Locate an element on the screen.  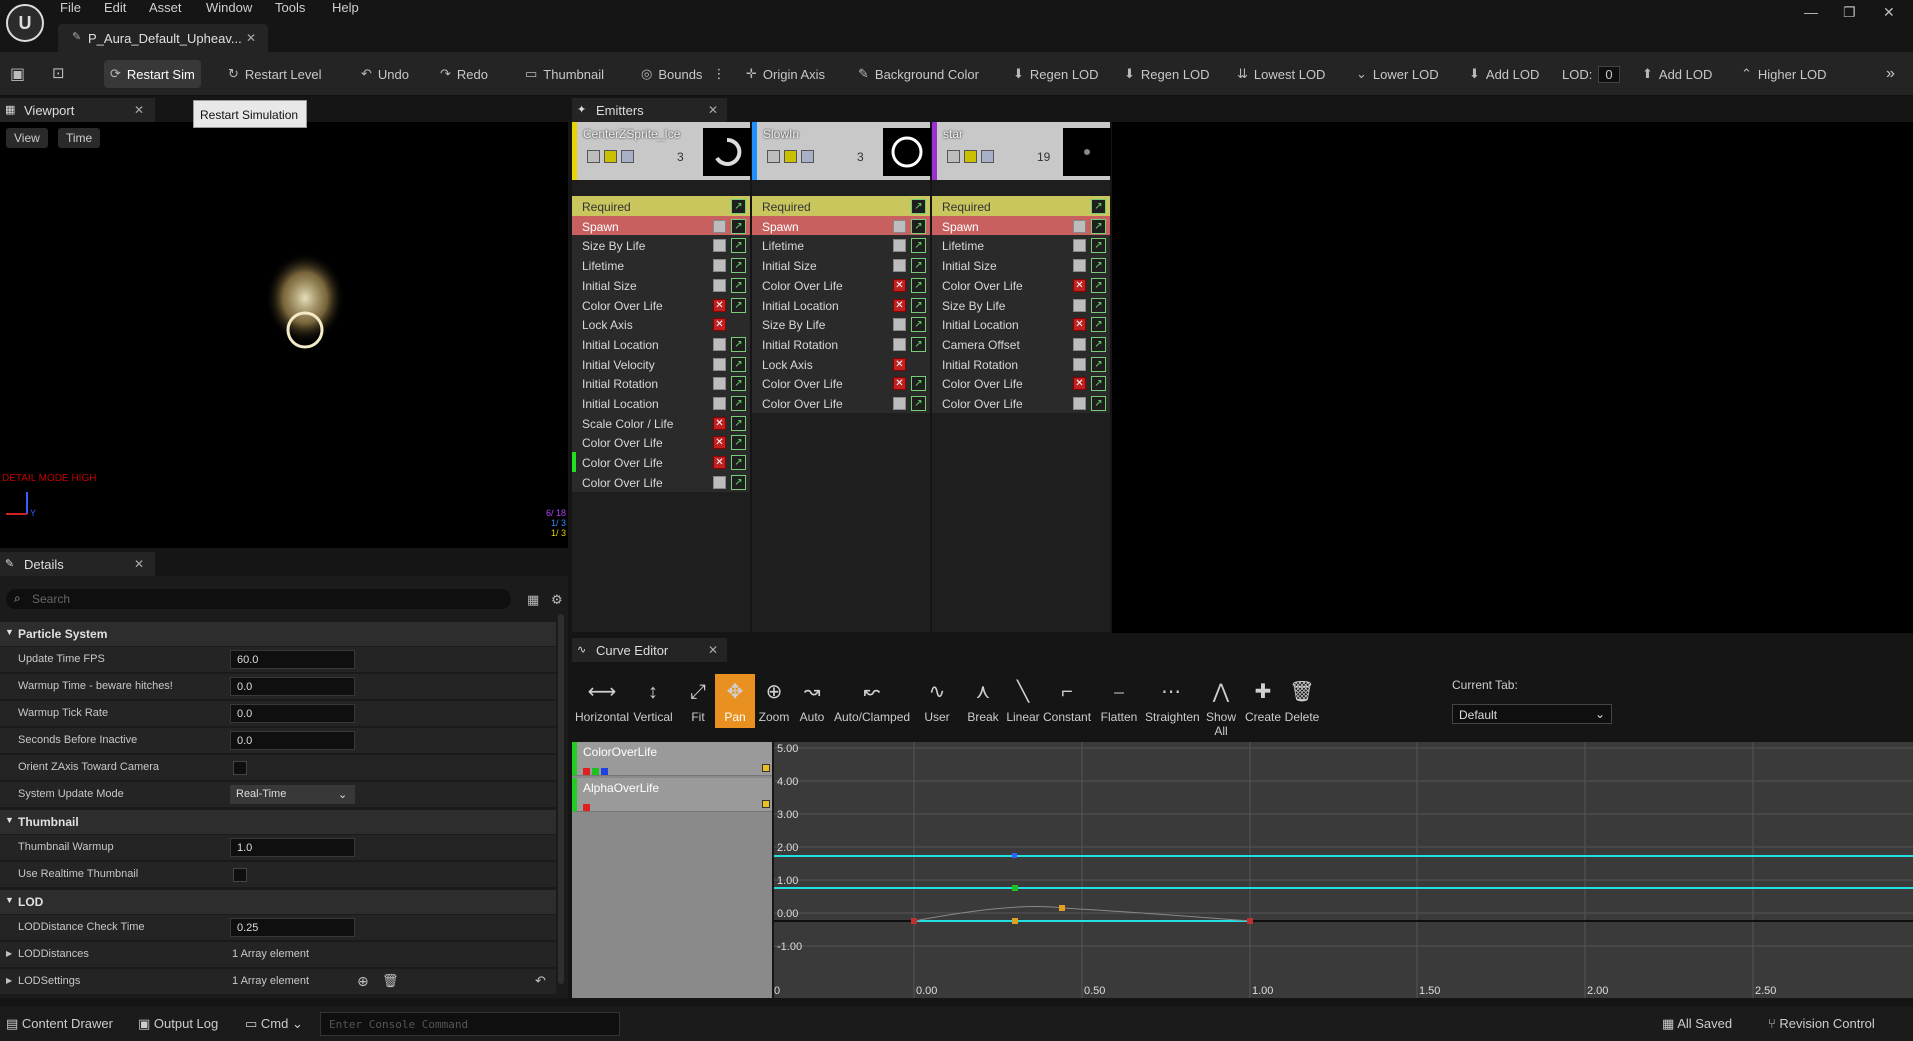
toolbar-overflow-icon: » is located at coordinates (1890, 74).